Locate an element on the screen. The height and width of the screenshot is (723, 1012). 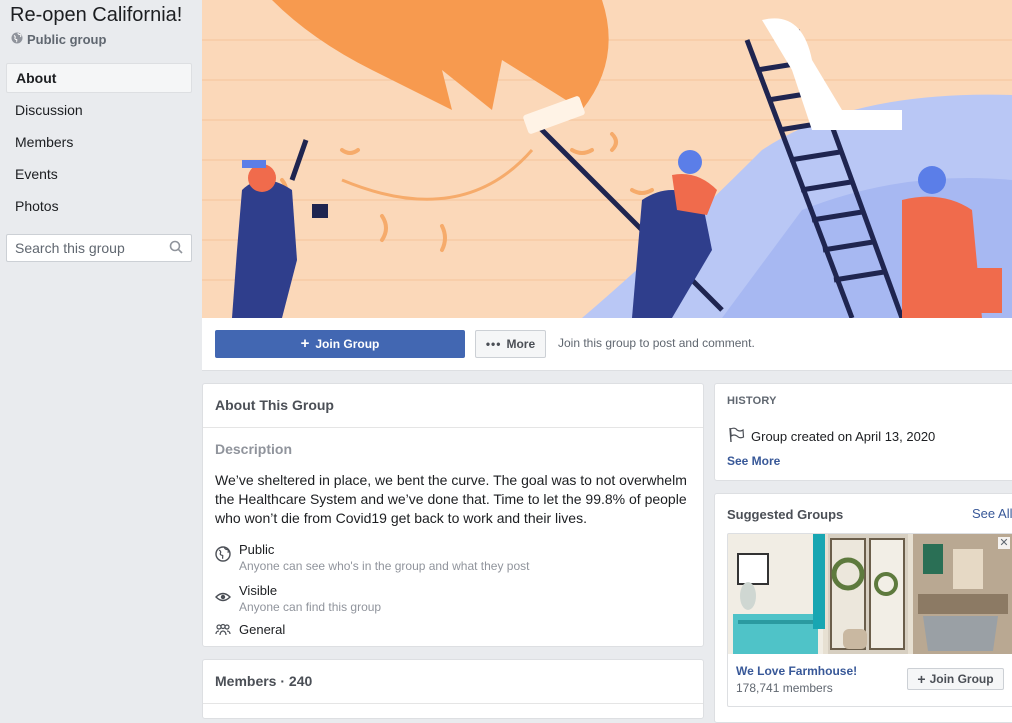
more-button: ••• More is located at coordinates (510, 344).